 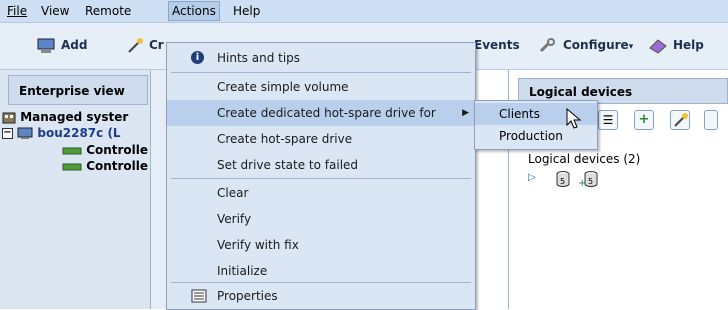 What do you see at coordinates (531, 136) in the screenshot?
I see `submenu-item-label: Production` at bounding box center [531, 136].